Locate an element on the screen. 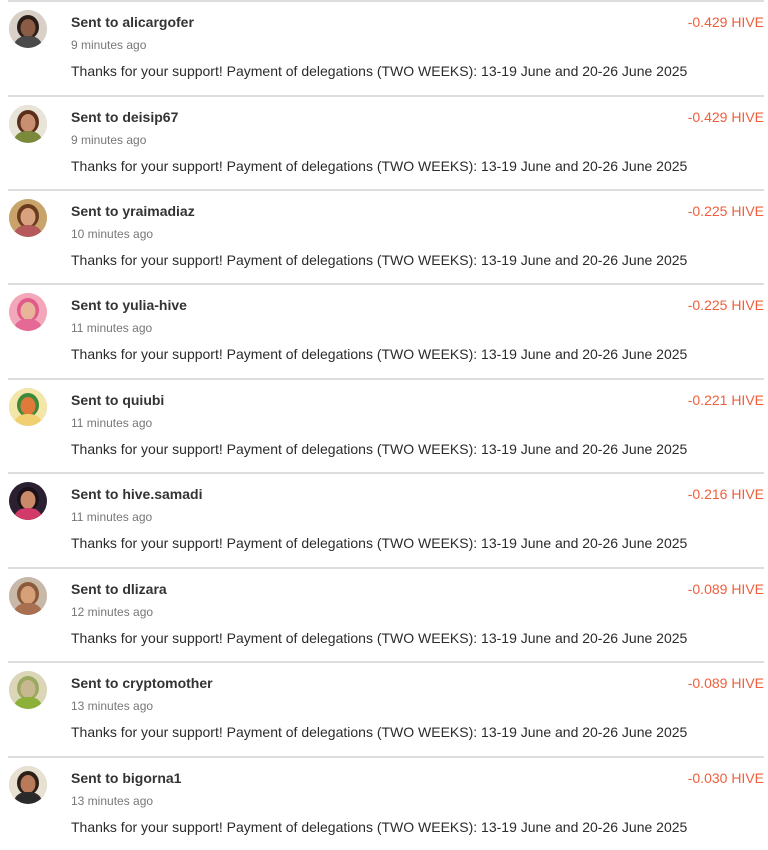  recipient-title: Sent to hive.samadi is located at coordinates (136, 494).